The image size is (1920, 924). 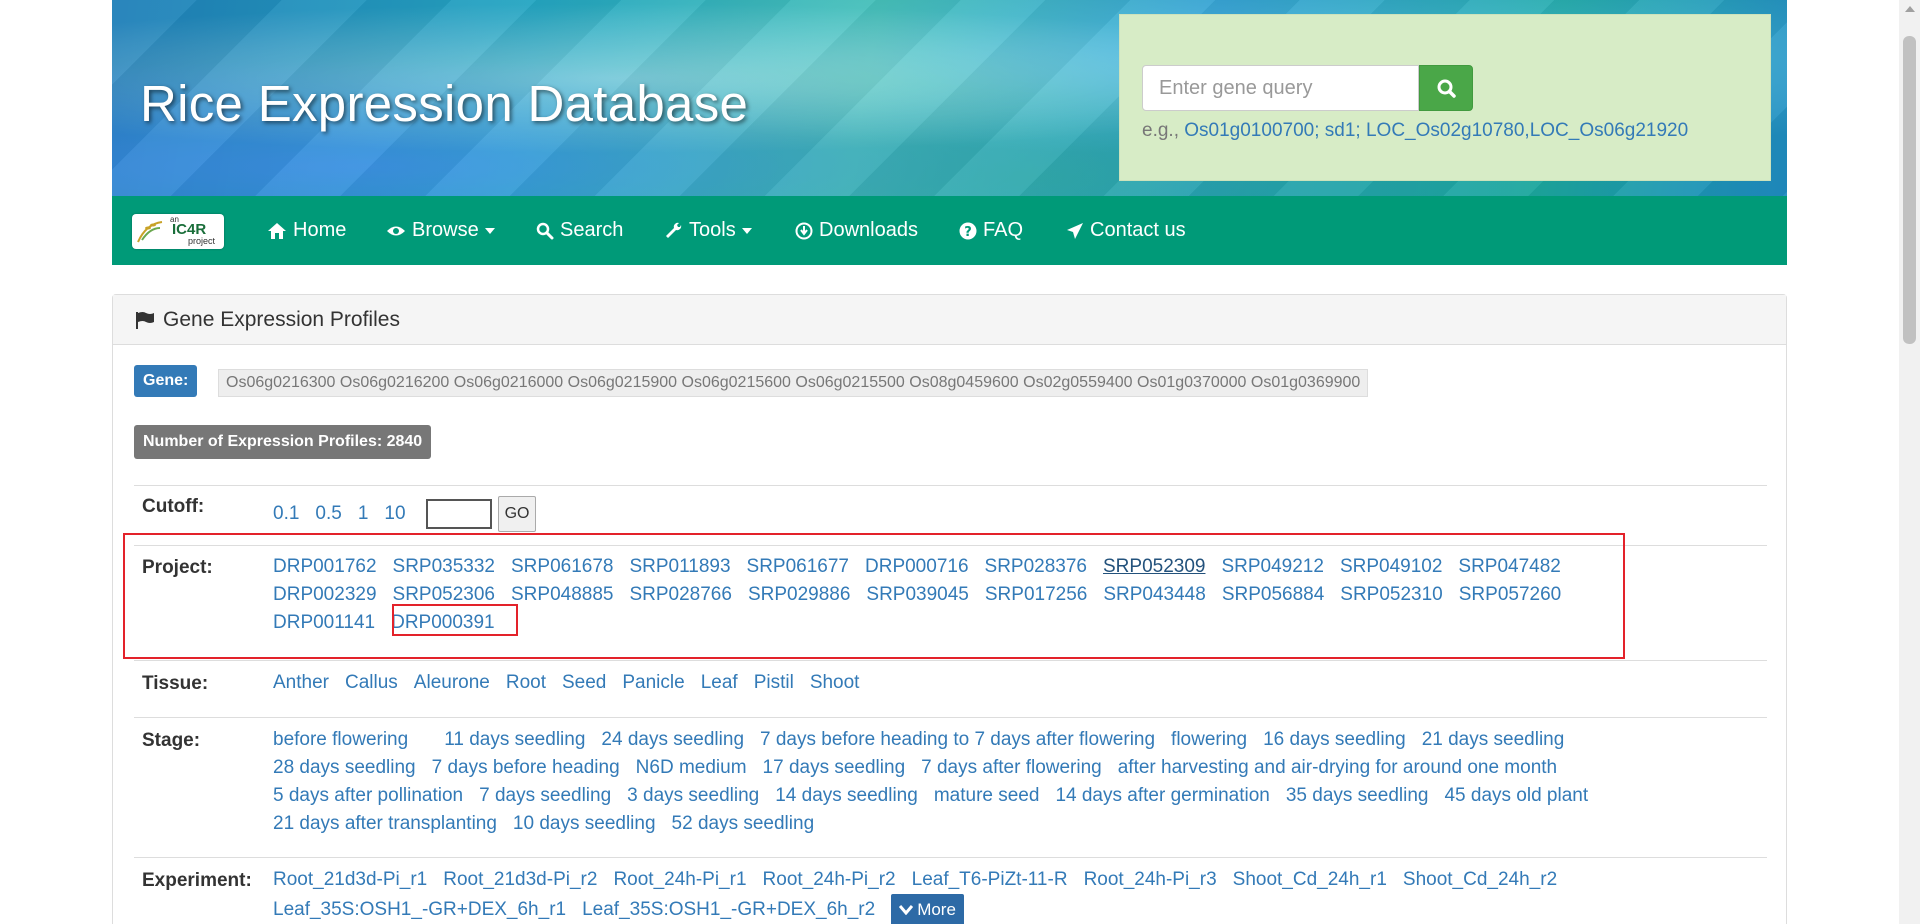 What do you see at coordinates (906, 910) in the screenshot?
I see `chevron-down-icon` at bounding box center [906, 910].